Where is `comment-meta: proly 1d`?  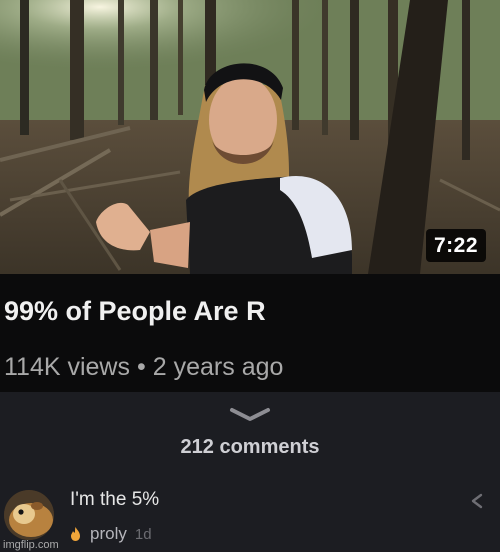 comment-meta: proly 1d is located at coordinates (111, 534).